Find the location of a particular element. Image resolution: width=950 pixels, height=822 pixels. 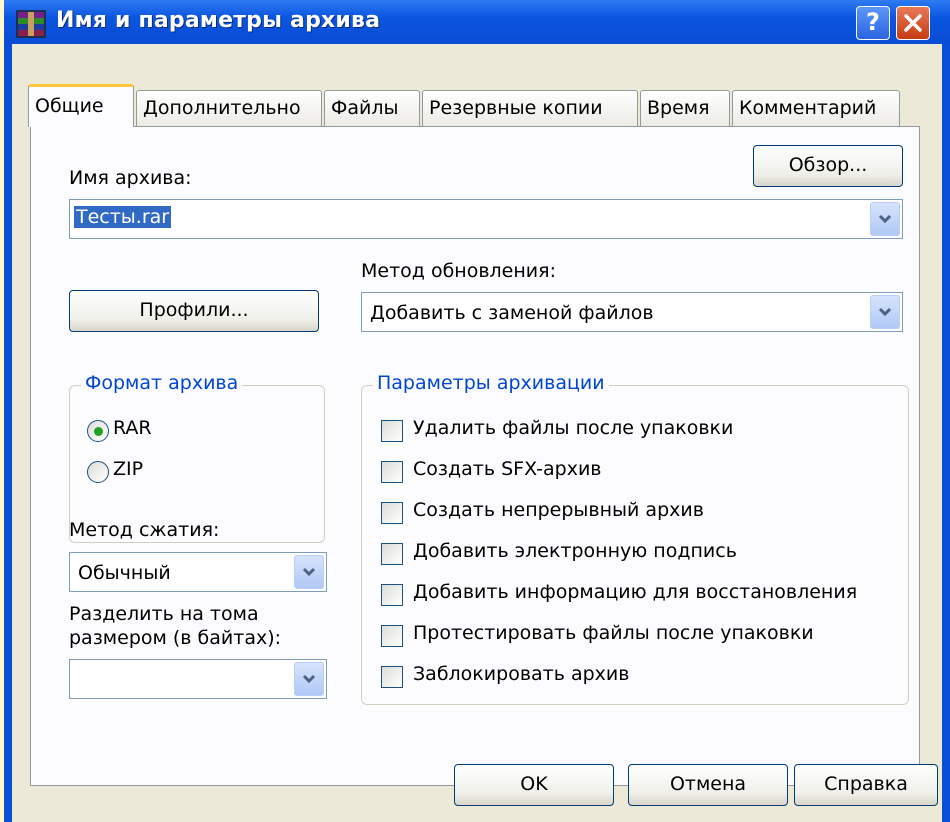

checkbox-test-label: Протестировать файлы после упаковки is located at coordinates (613, 633).